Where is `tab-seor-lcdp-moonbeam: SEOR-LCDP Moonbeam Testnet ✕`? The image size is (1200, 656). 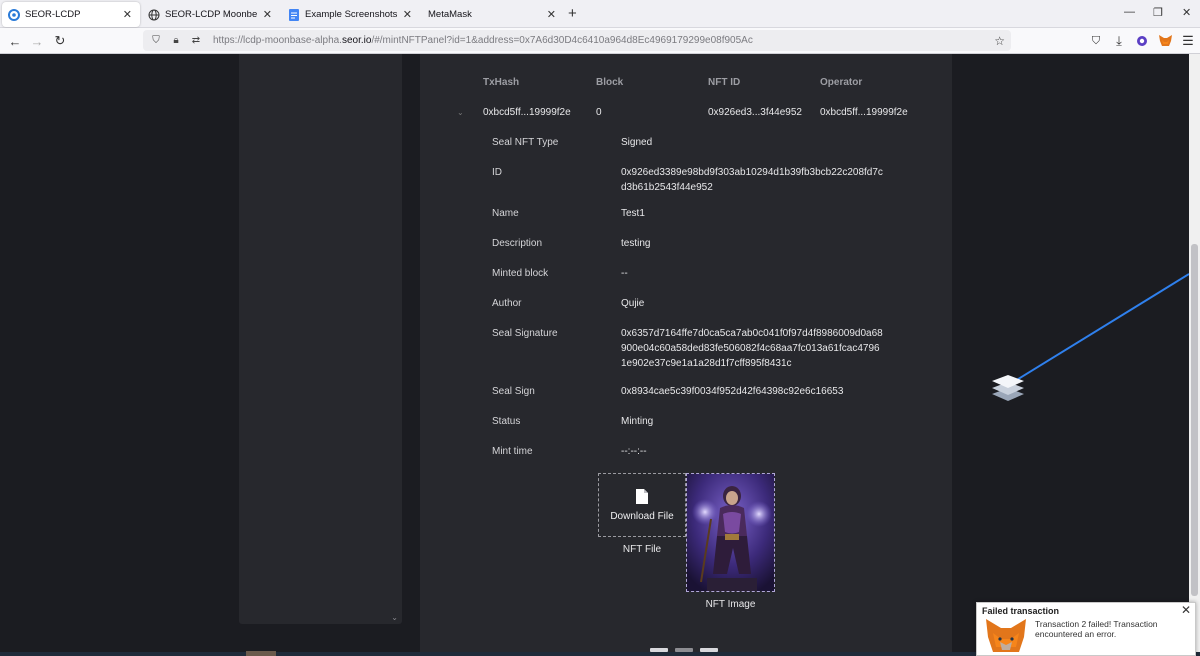 tab-seor-lcdp-moonbeam: SEOR-LCDP Moonbeam Testnet ✕ is located at coordinates (211, 14).